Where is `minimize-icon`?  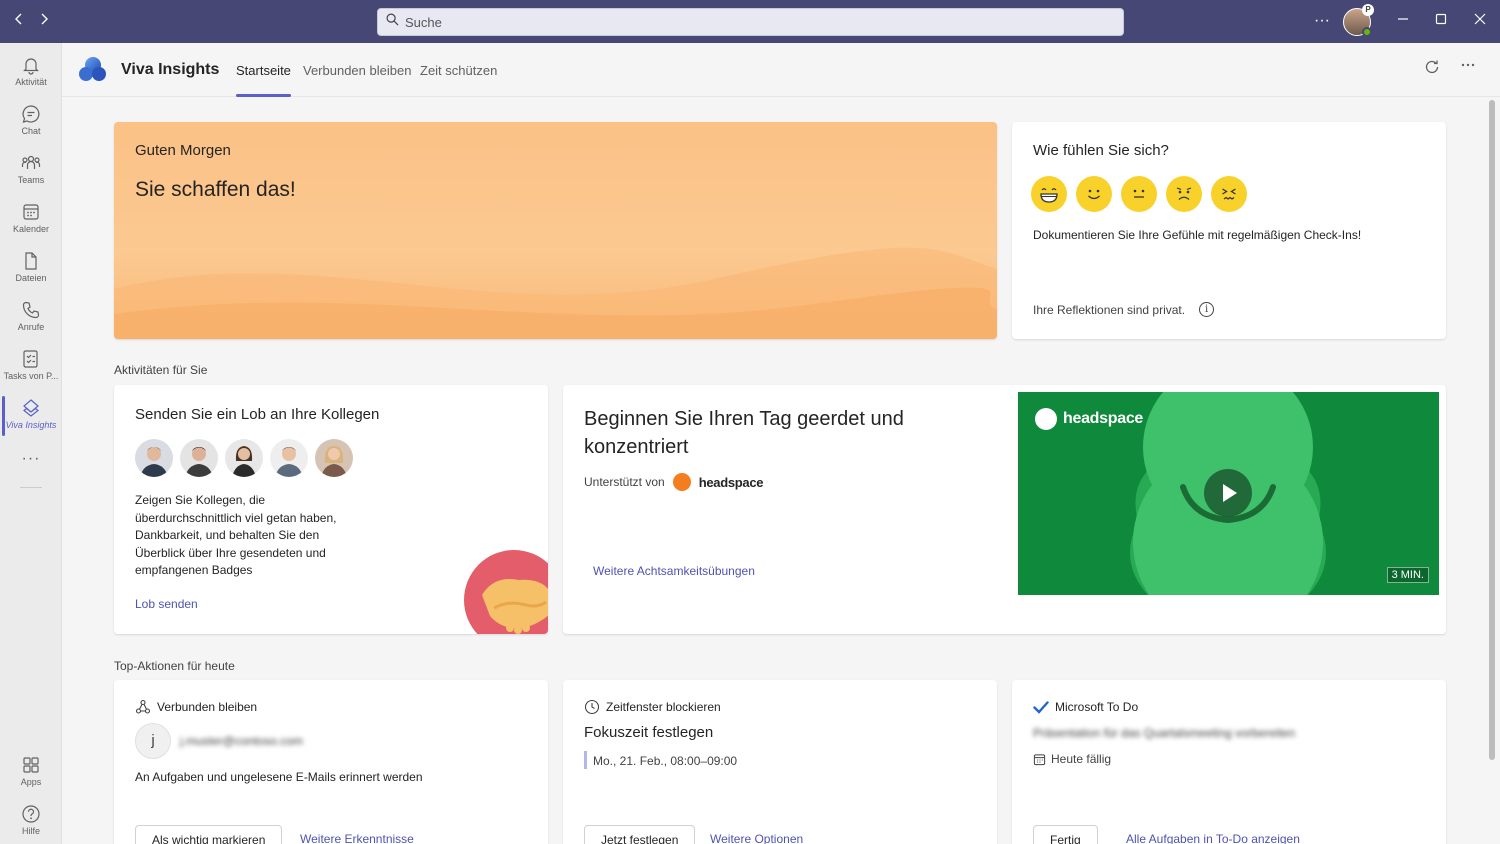
minimize-icon is located at coordinates (1403, 21).